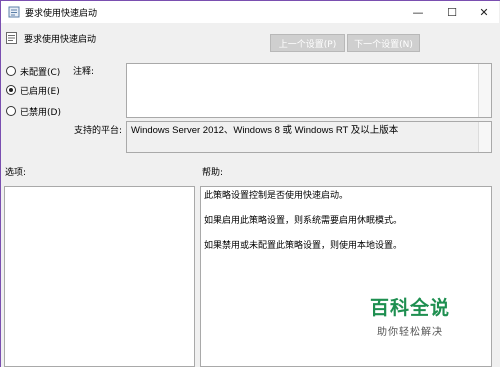 The width and height of the screenshot is (500, 367). What do you see at coordinates (40, 72) in the screenshot?
I see `radio-label: 未配置(C)` at bounding box center [40, 72].